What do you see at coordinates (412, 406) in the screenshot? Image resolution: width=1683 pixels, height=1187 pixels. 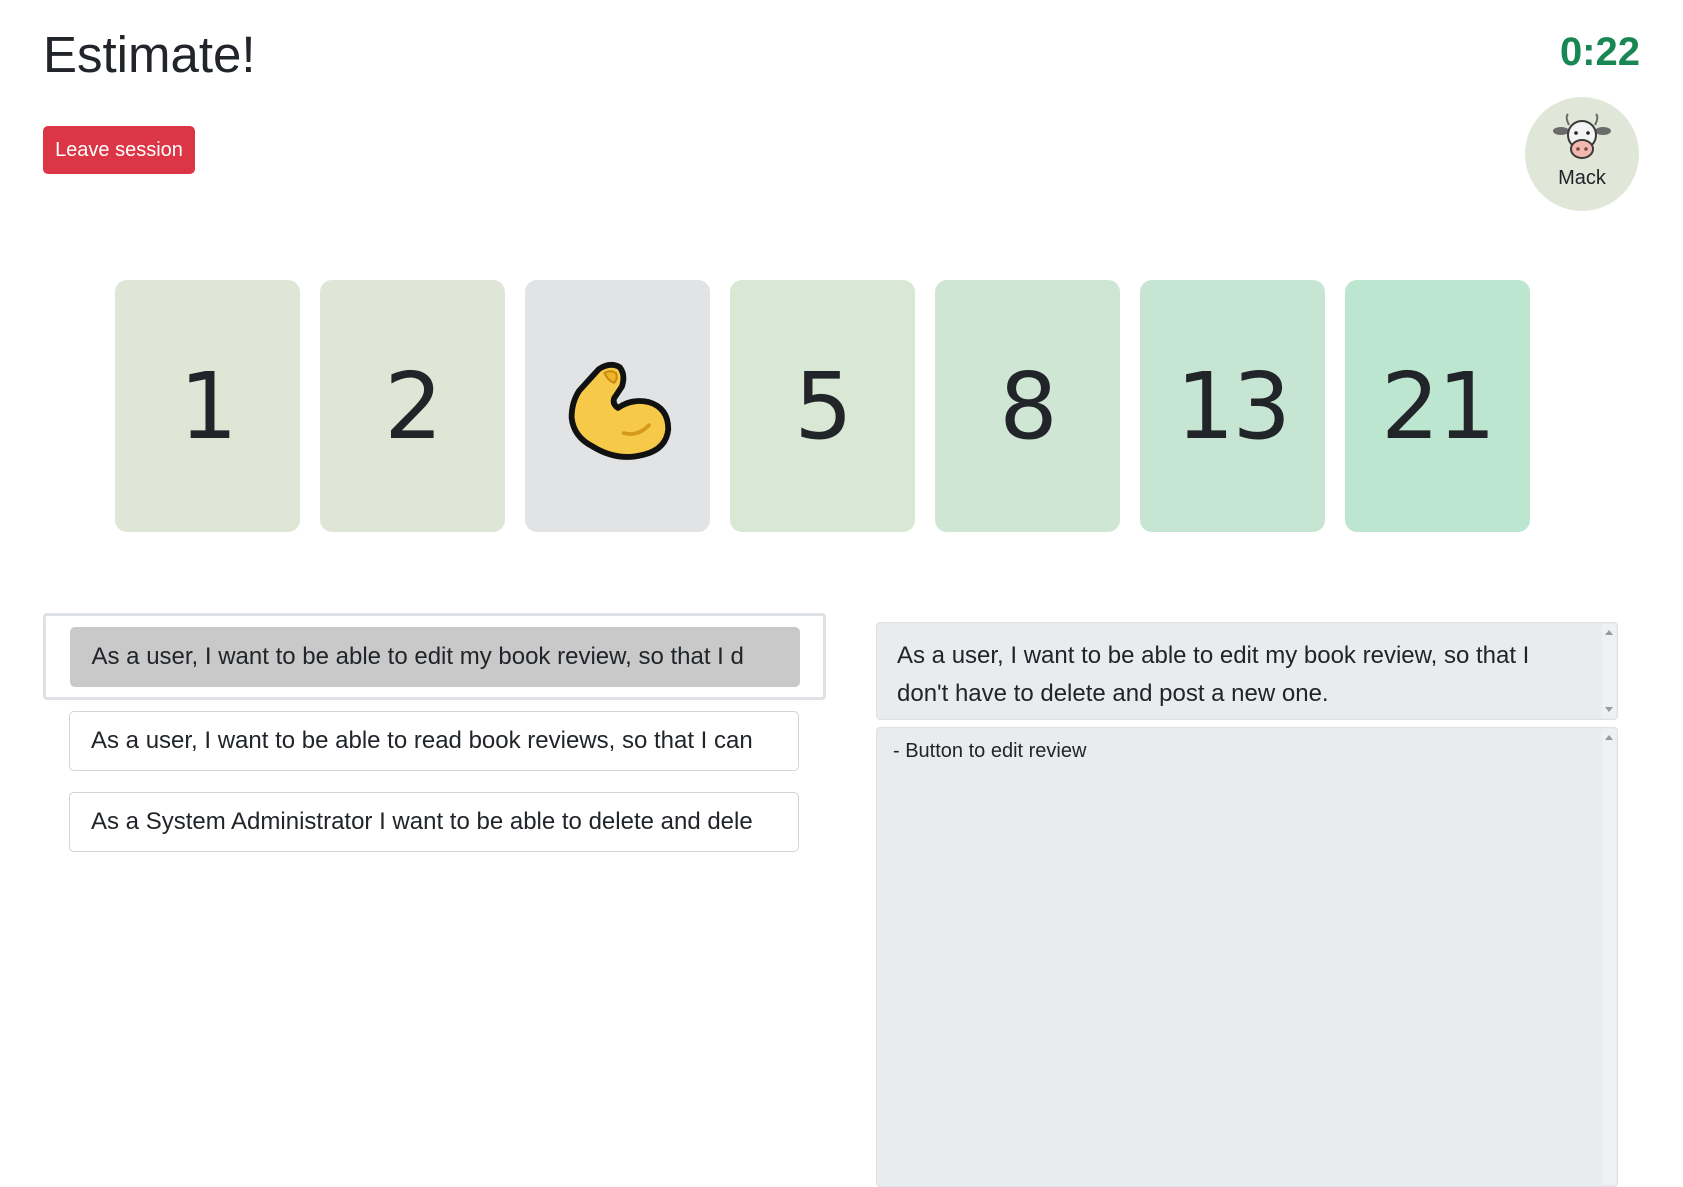 I see `estimate-card-2: 2` at bounding box center [412, 406].